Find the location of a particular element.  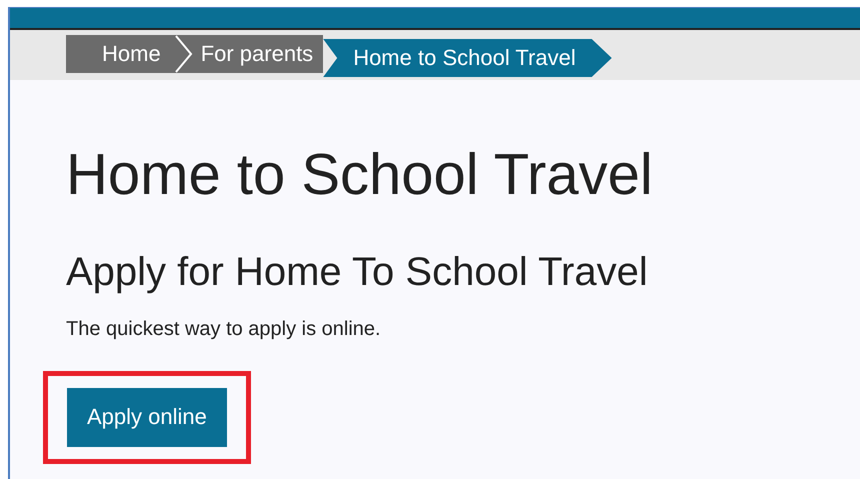

chevron-icon is located at coordinates (182, 54).